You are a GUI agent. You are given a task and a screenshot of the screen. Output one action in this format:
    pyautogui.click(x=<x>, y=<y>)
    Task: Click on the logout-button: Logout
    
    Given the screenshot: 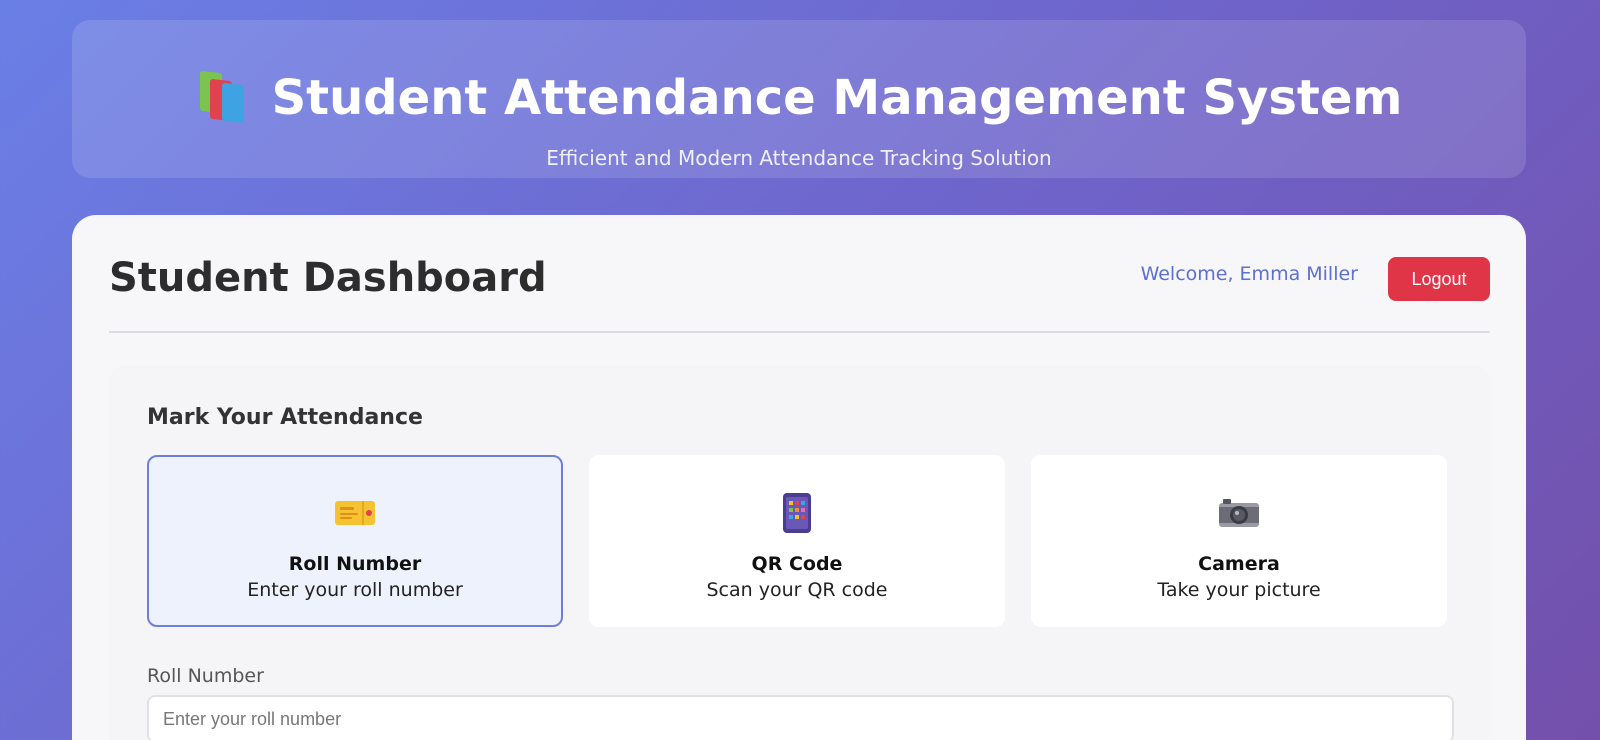 What is the action you would take?
    pyautogui.click(x=1439, y=279)
    